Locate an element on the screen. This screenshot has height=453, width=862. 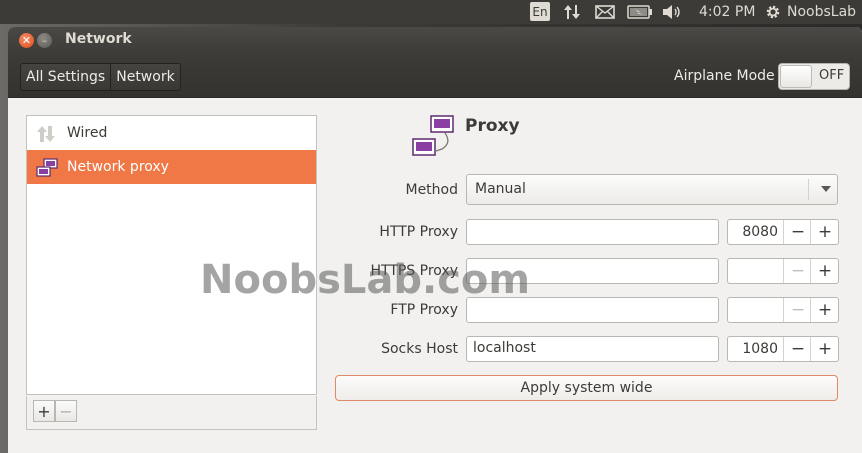
socks-host-input: localhost is located at coordinates (592, 349).